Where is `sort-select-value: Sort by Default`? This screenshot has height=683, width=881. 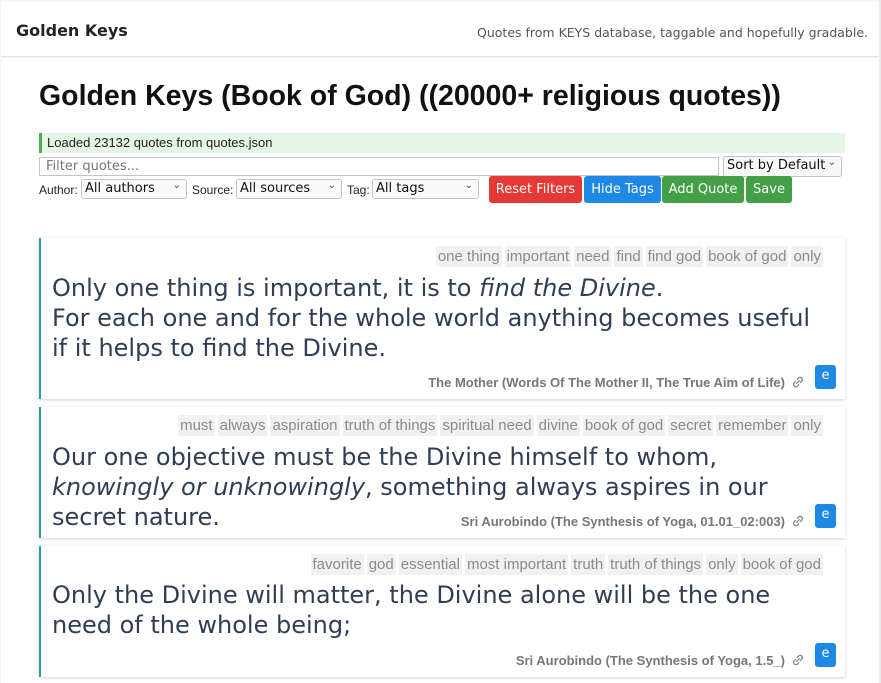
sort-select-value: Sort by Default is located at coordinates (776, 165).